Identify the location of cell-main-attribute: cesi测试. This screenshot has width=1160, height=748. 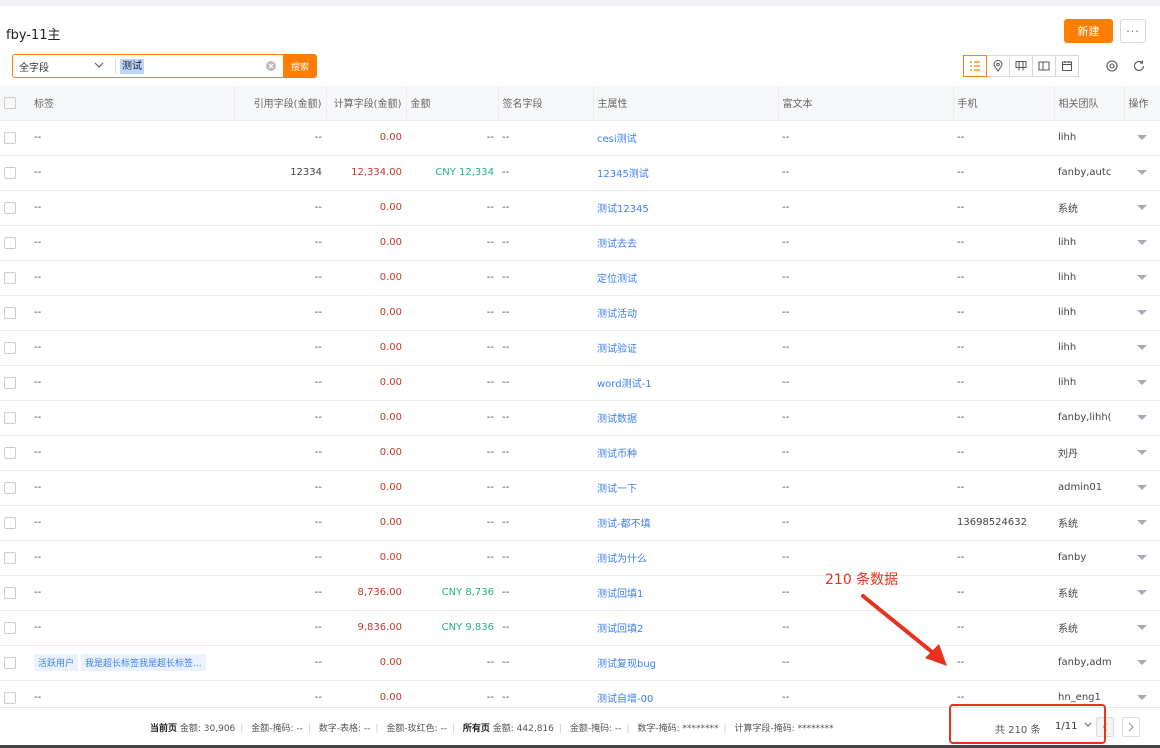
(685, 138).